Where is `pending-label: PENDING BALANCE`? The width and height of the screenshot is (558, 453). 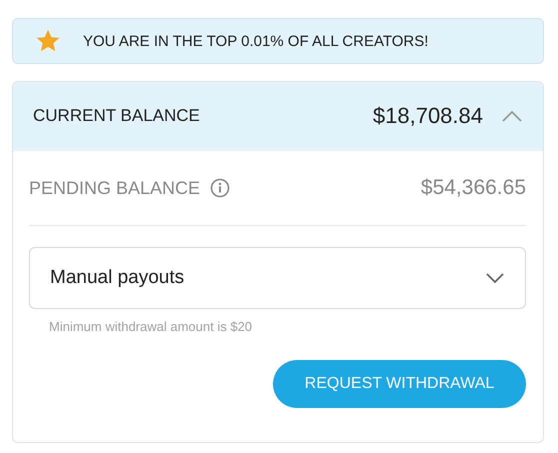 pending-label: PENDING BALANCE is located at coordinates (114, 188).